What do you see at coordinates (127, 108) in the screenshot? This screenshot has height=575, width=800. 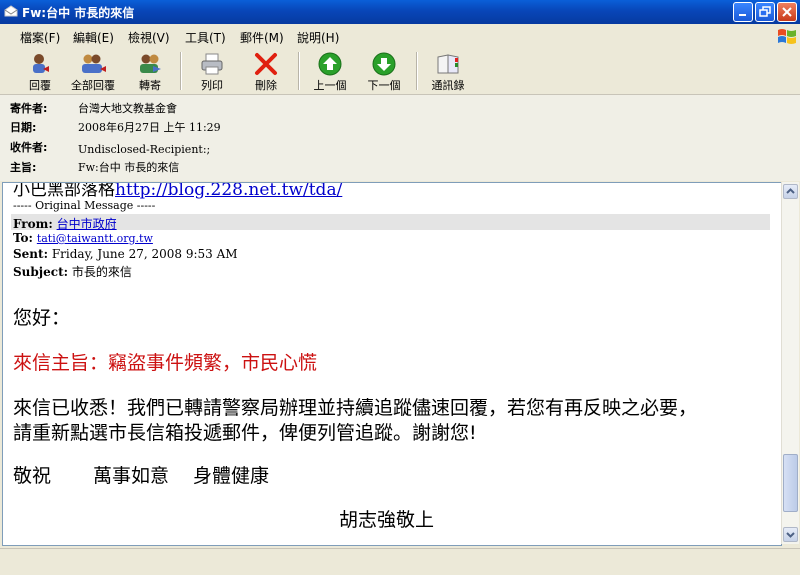 I see `from-value: 台灣大地文教基金會` at bounding box center [127, 108].